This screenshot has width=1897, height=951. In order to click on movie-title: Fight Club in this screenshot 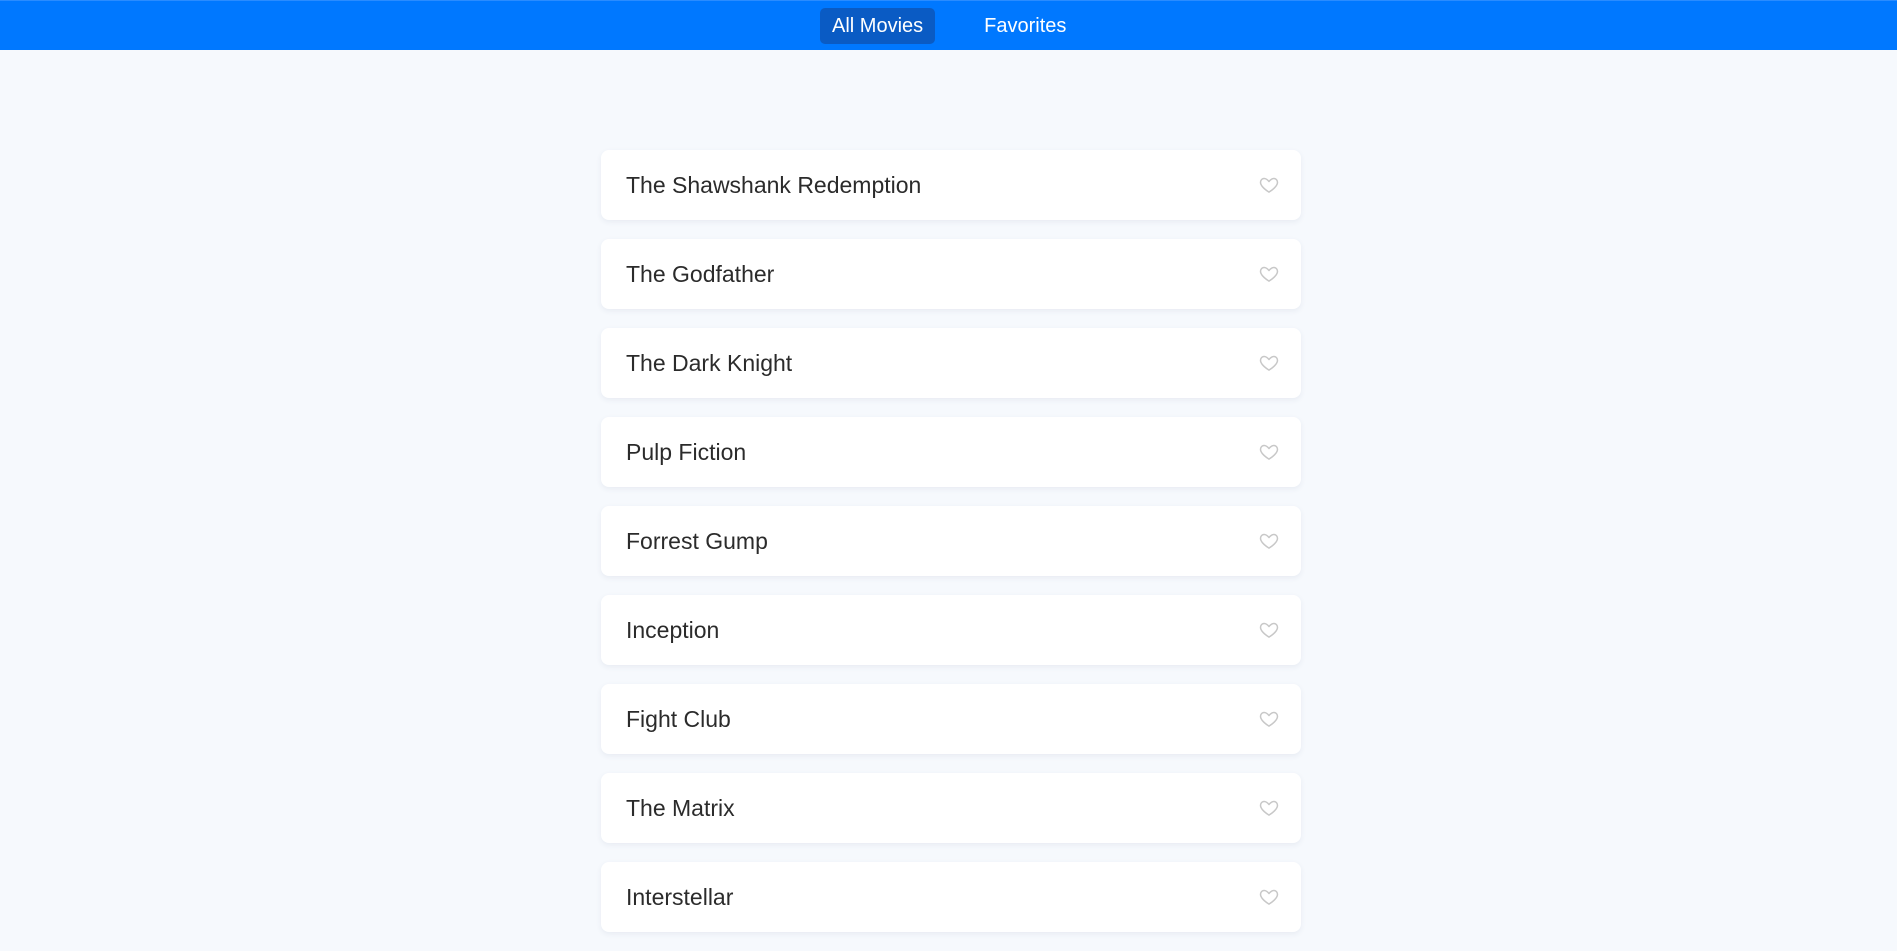, I will do `click(678, 719)`.